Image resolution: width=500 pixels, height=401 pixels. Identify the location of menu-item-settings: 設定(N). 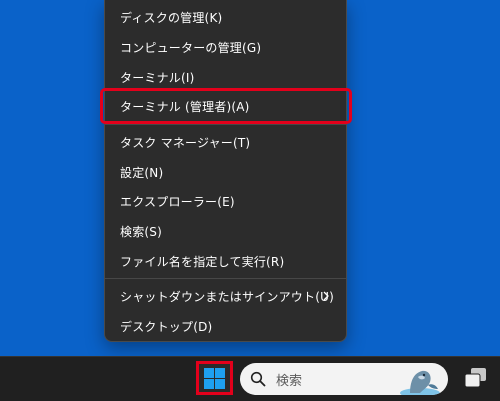
(226, 172).